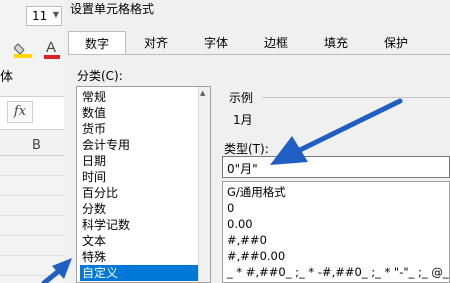  I want to click on category-item: 日期, so click(143, 161).